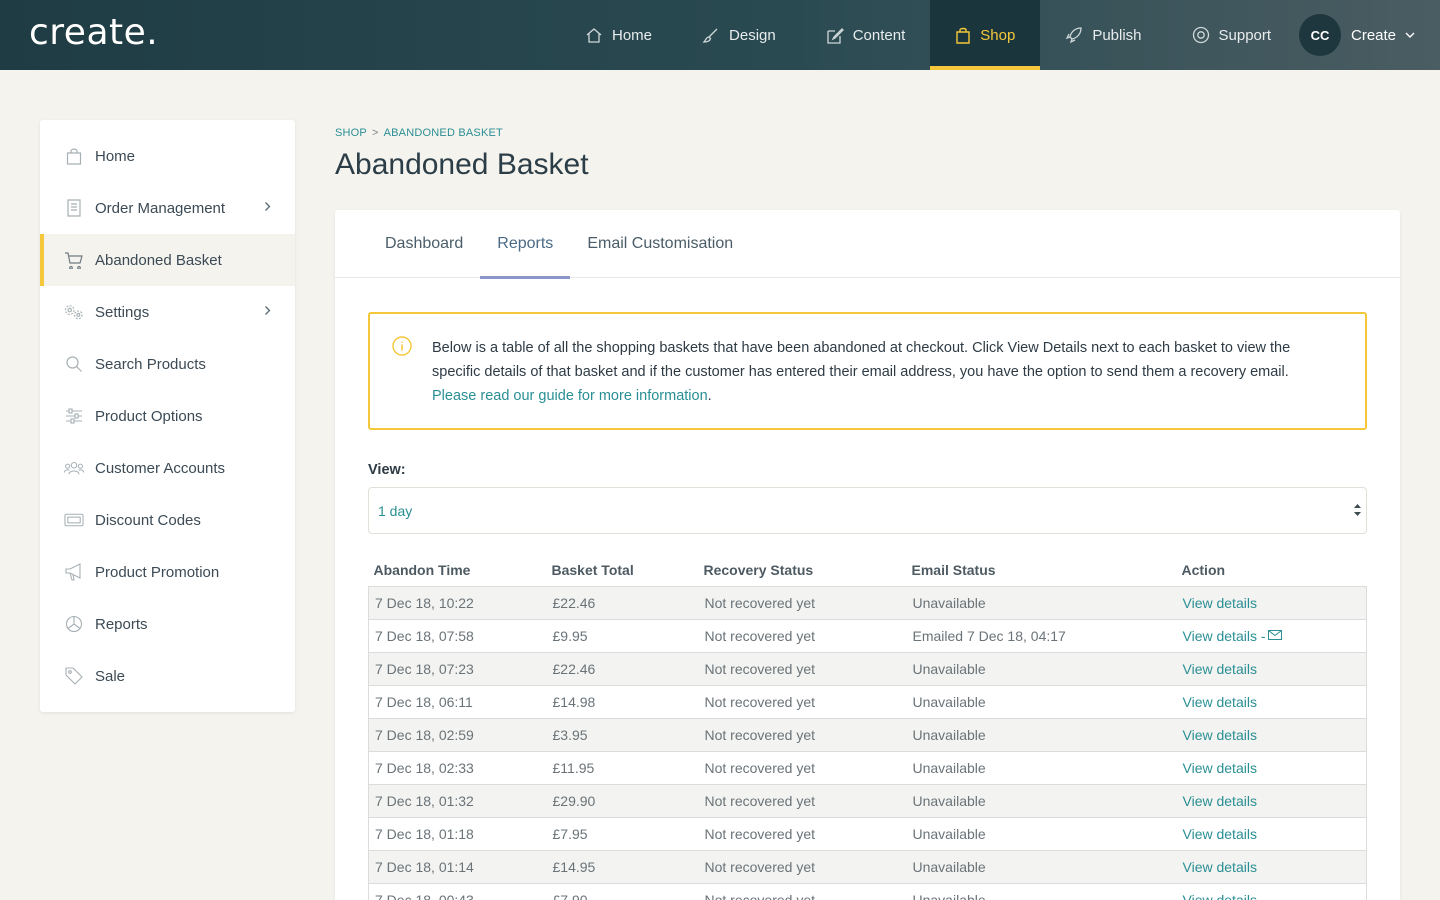 The width and height of the screenshot is (1440, 900). Describe the element at coordinates (1224, 636) in the screenshot. I see `view-details-link: View details -` at that location.